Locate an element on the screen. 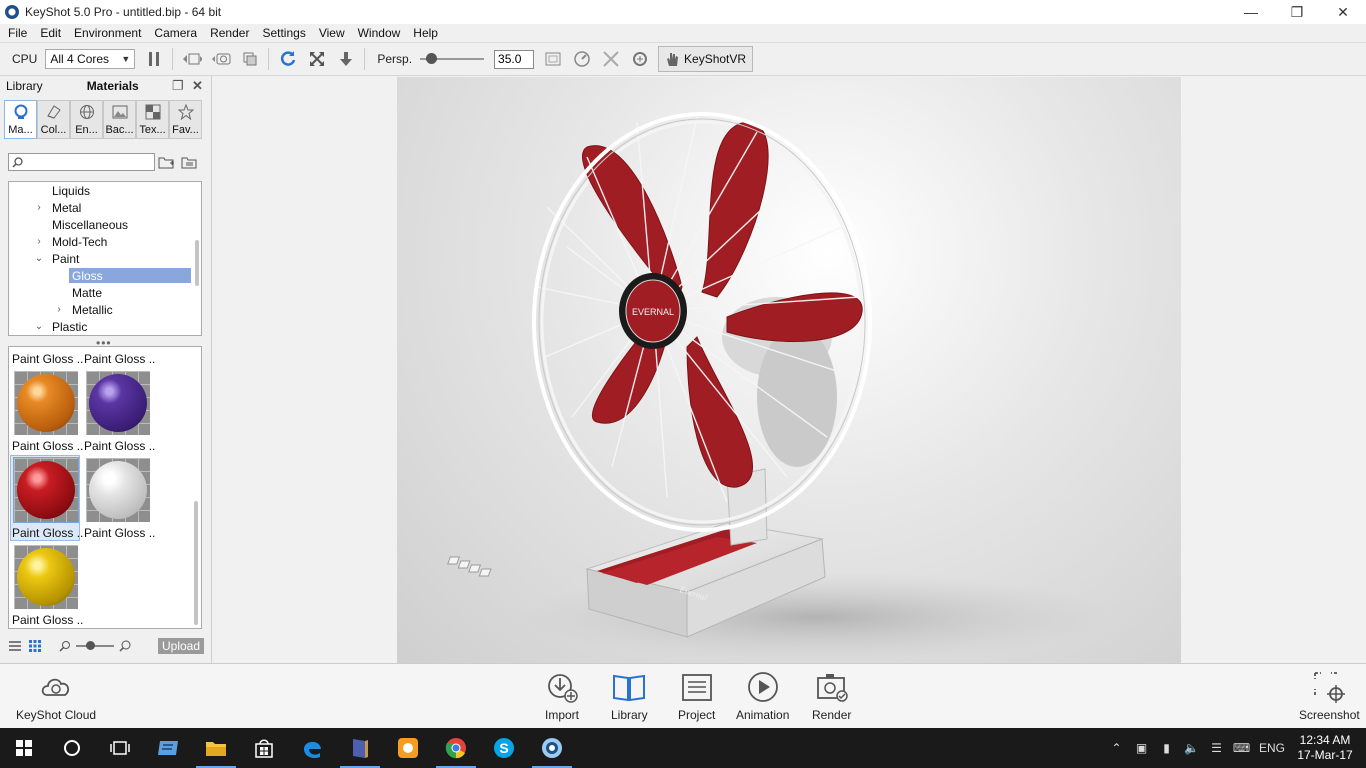 Image resolution: width=1366 pixels, height=768 pixels. tree-item-paint: ⌄ Paint is located at coordinates (105, 258).